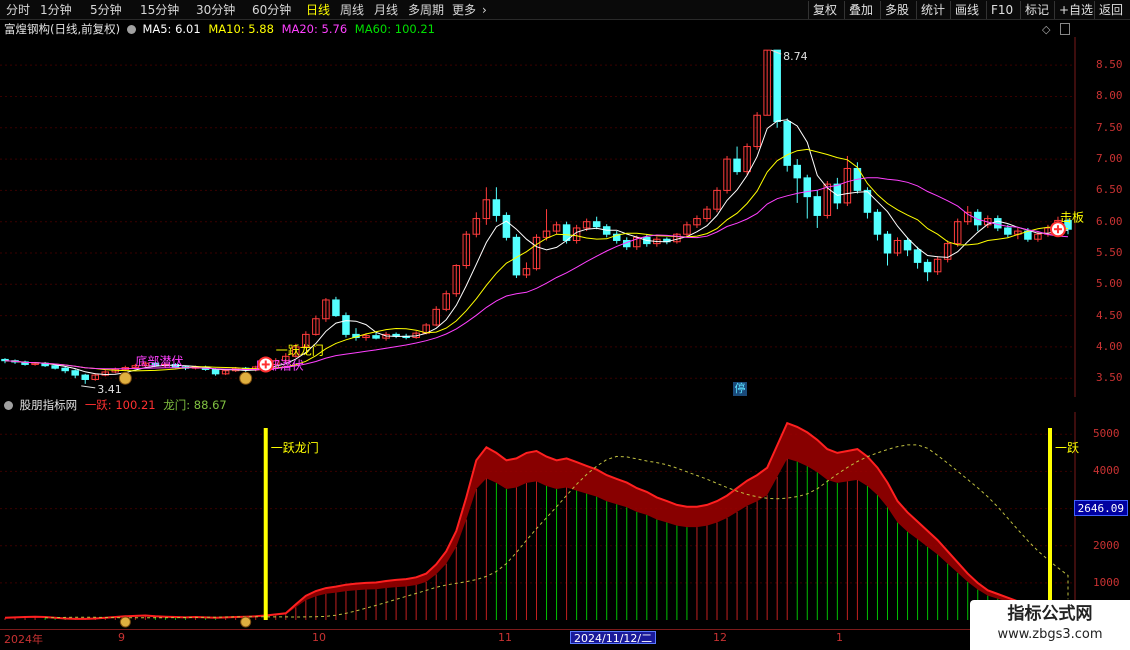 This screenshot has height=650, width=1130. Describe the element at coordinates (48, 405) in the screenshot. I see `indicator-title: 股朋指标网` at that location.